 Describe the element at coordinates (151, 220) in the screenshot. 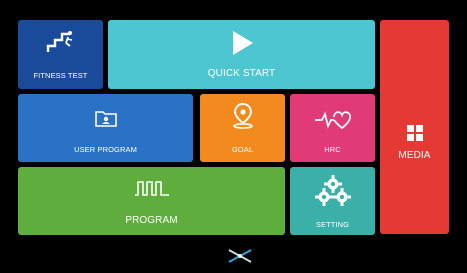

I see `program-label: PROGRAM` at that location.